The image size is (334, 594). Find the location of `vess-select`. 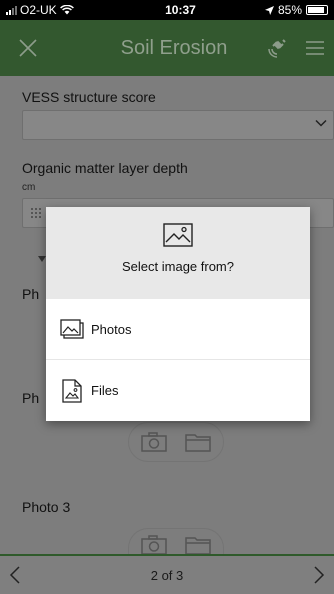

vess-select is located at coordinates (178, 125).